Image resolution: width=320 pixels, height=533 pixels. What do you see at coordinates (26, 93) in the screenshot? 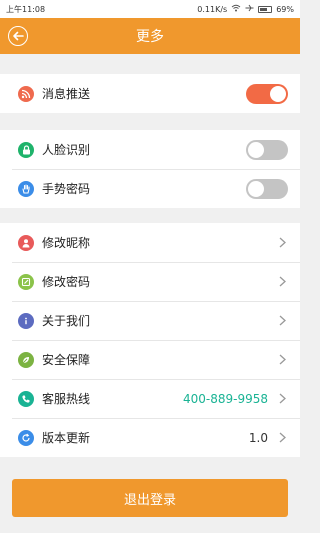
I see `rss-icon` at bounding box center [26, 93].